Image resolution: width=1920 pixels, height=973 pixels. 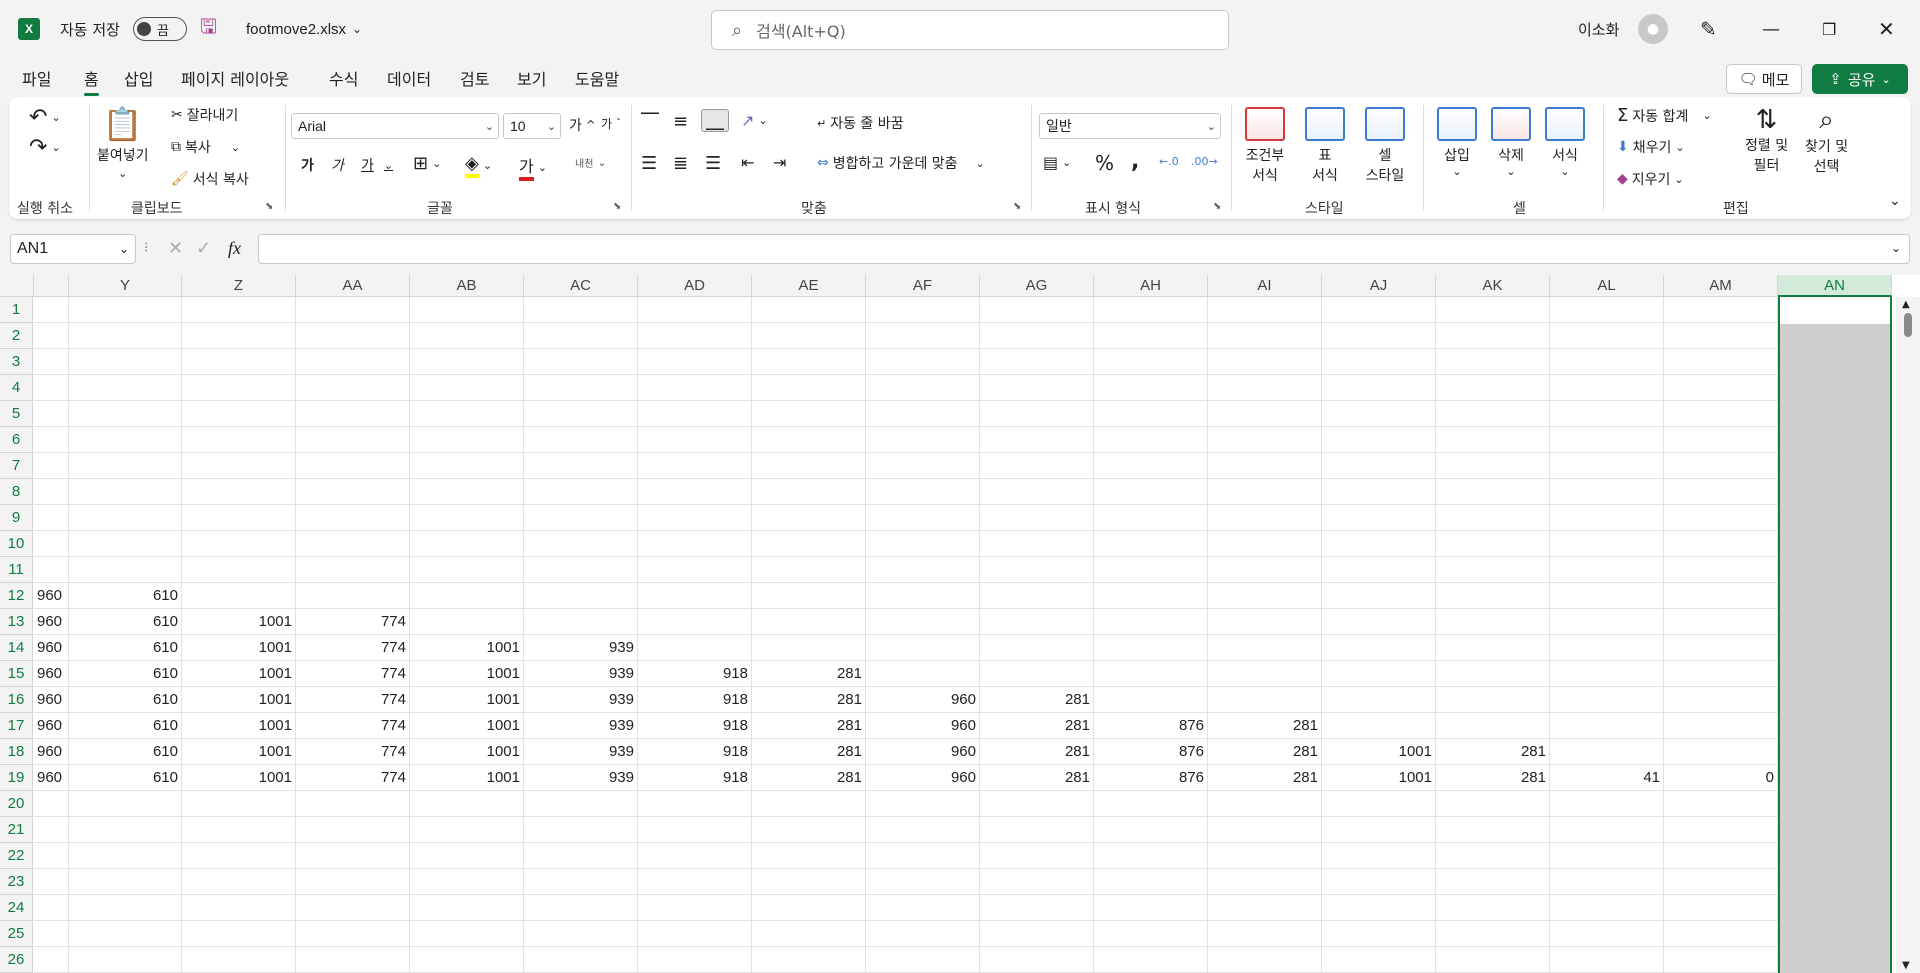 What do you see at coordinates (1265, 286) in the screenshot?
I see `column-header-ai: AI` at bounding box center [1265, 286].